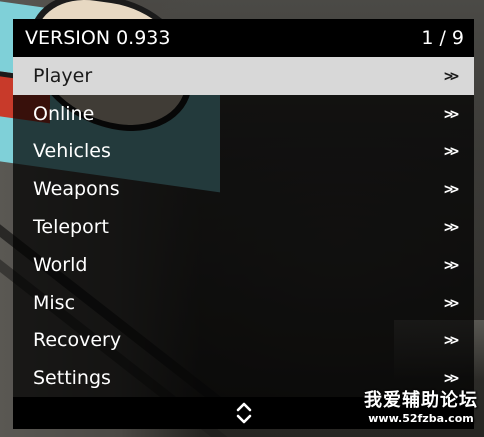 Image resolution: width=484 pixels, height=437 pixels. What do you see at coordinates (72, 151) in the screenshot?
I see `menu-item-label: Vehicles` at bounding box center [72, 151].